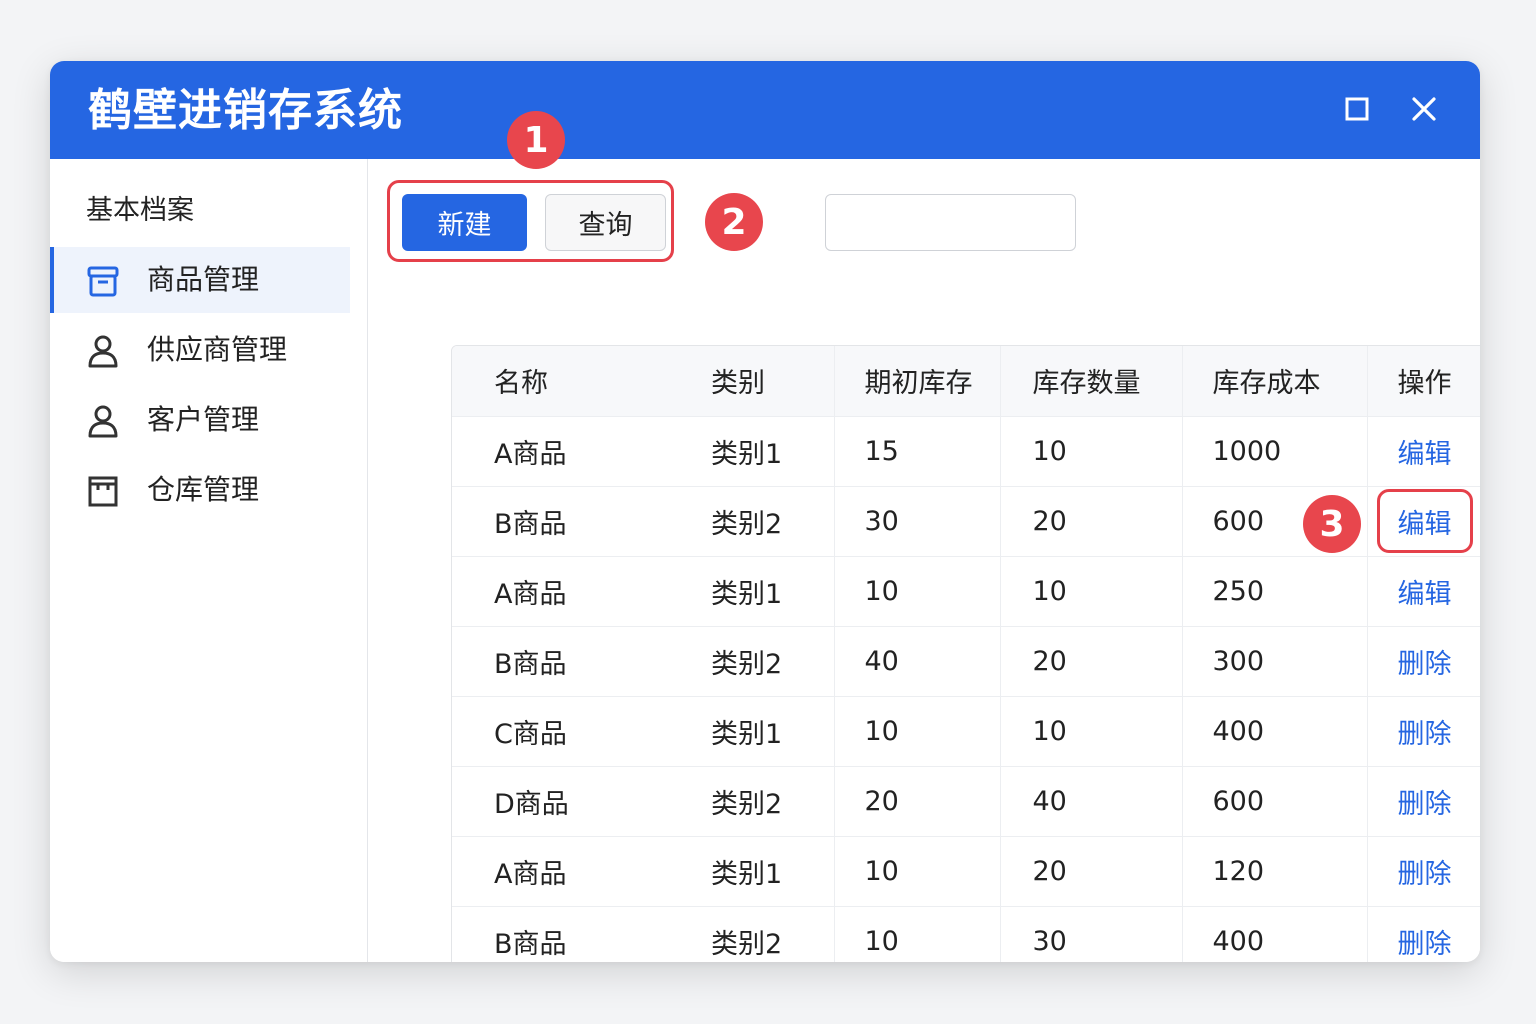 This screenshot has height=1024, width=1536. I want to click on column-header-opening-stock: 期初库存, so click(916, 381).